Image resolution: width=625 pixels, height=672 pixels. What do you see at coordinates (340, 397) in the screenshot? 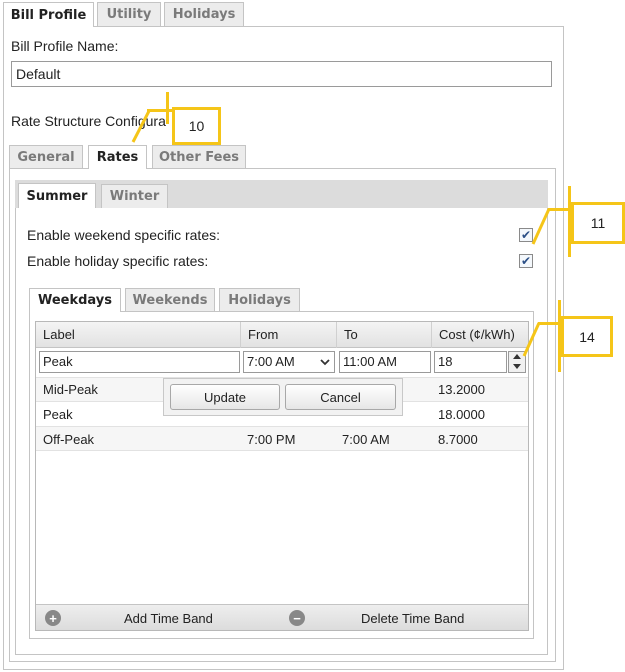
I see `cancel-button: Cancel` at bounding box center [340, 397].